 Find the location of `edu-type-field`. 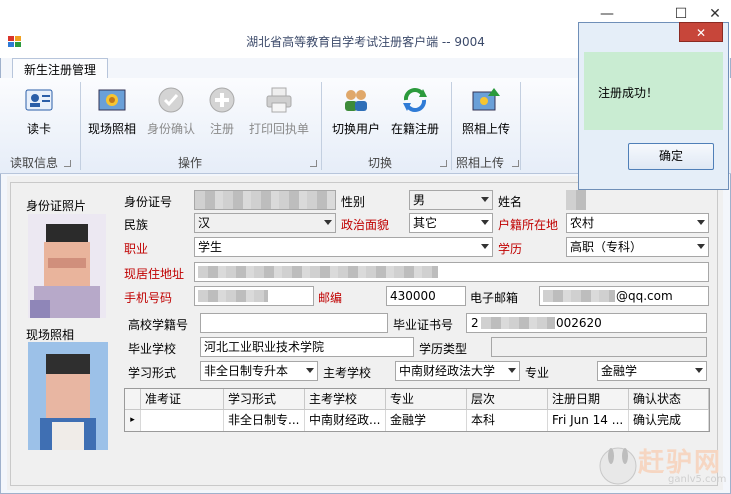

edu-type-field is located at coordinates (599, 347).